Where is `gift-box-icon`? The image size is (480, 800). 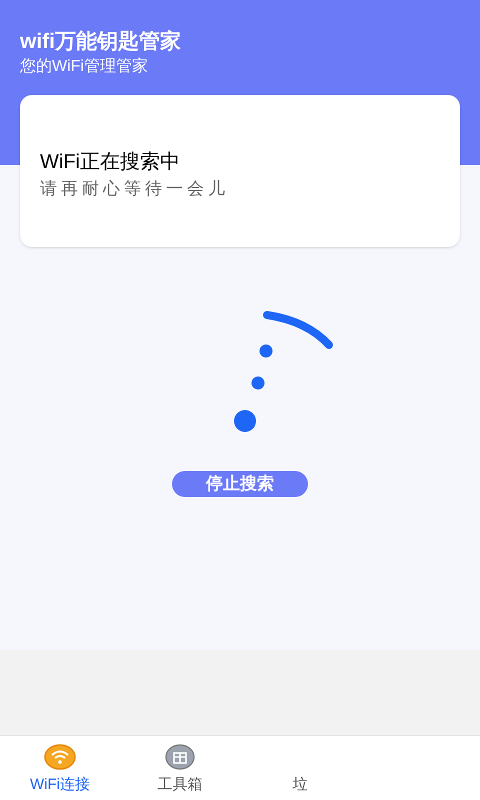 gift-box-icon is located at coordinates (180, 757).